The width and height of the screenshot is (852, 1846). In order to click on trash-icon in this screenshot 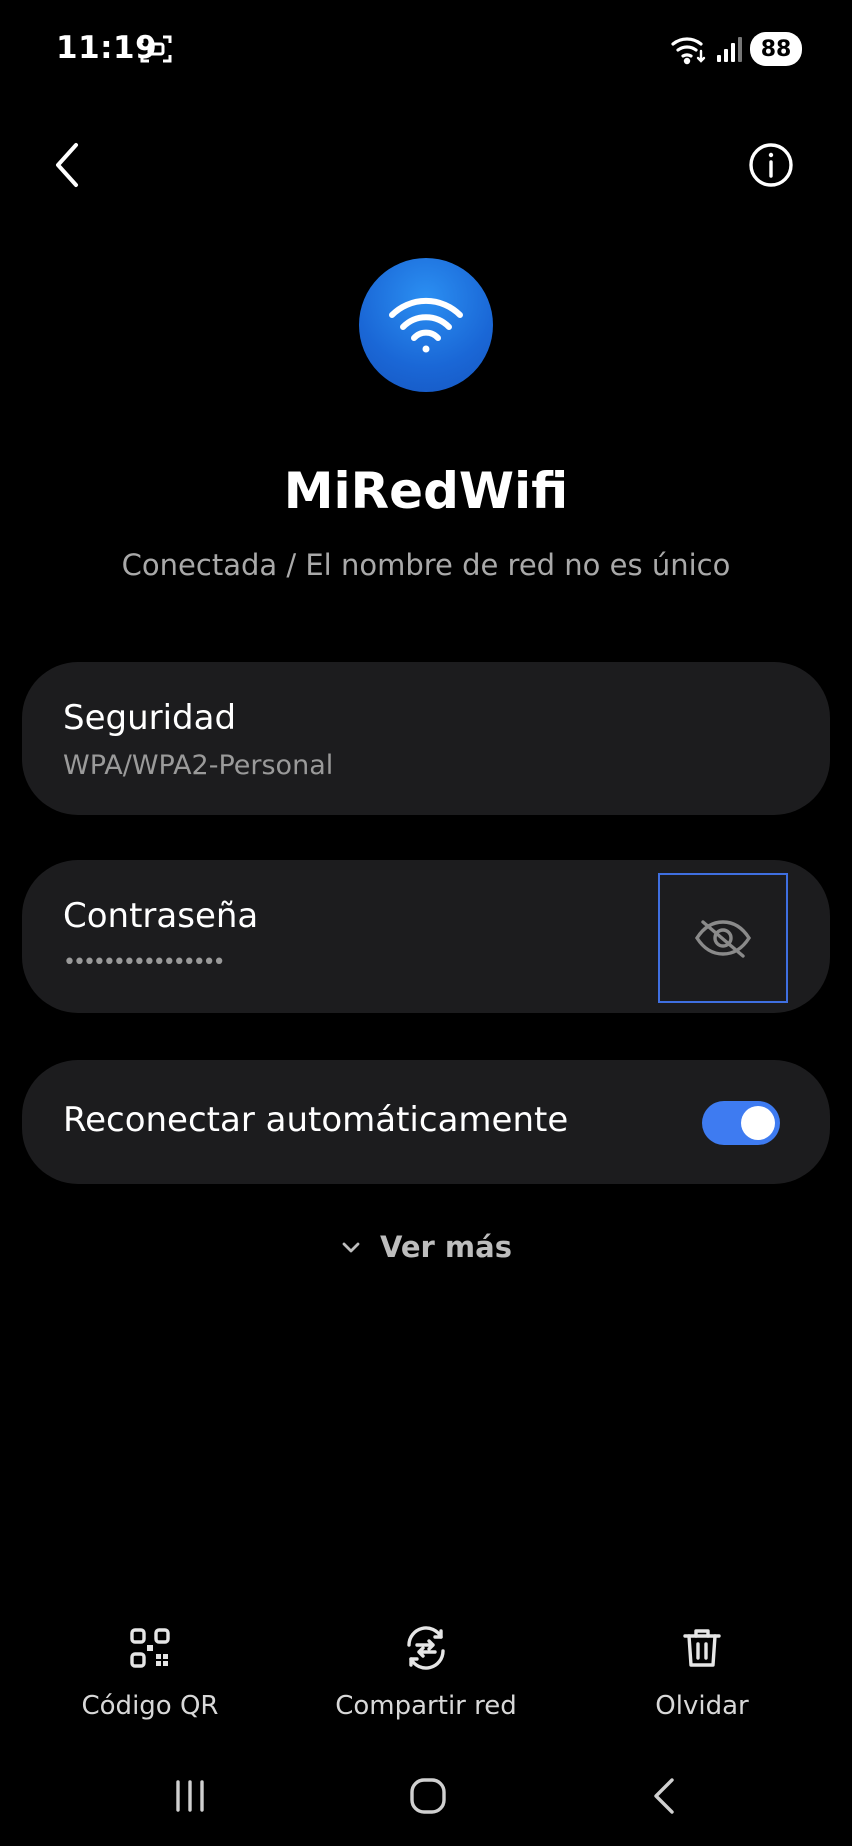, I will do `click(702, 1648)`.